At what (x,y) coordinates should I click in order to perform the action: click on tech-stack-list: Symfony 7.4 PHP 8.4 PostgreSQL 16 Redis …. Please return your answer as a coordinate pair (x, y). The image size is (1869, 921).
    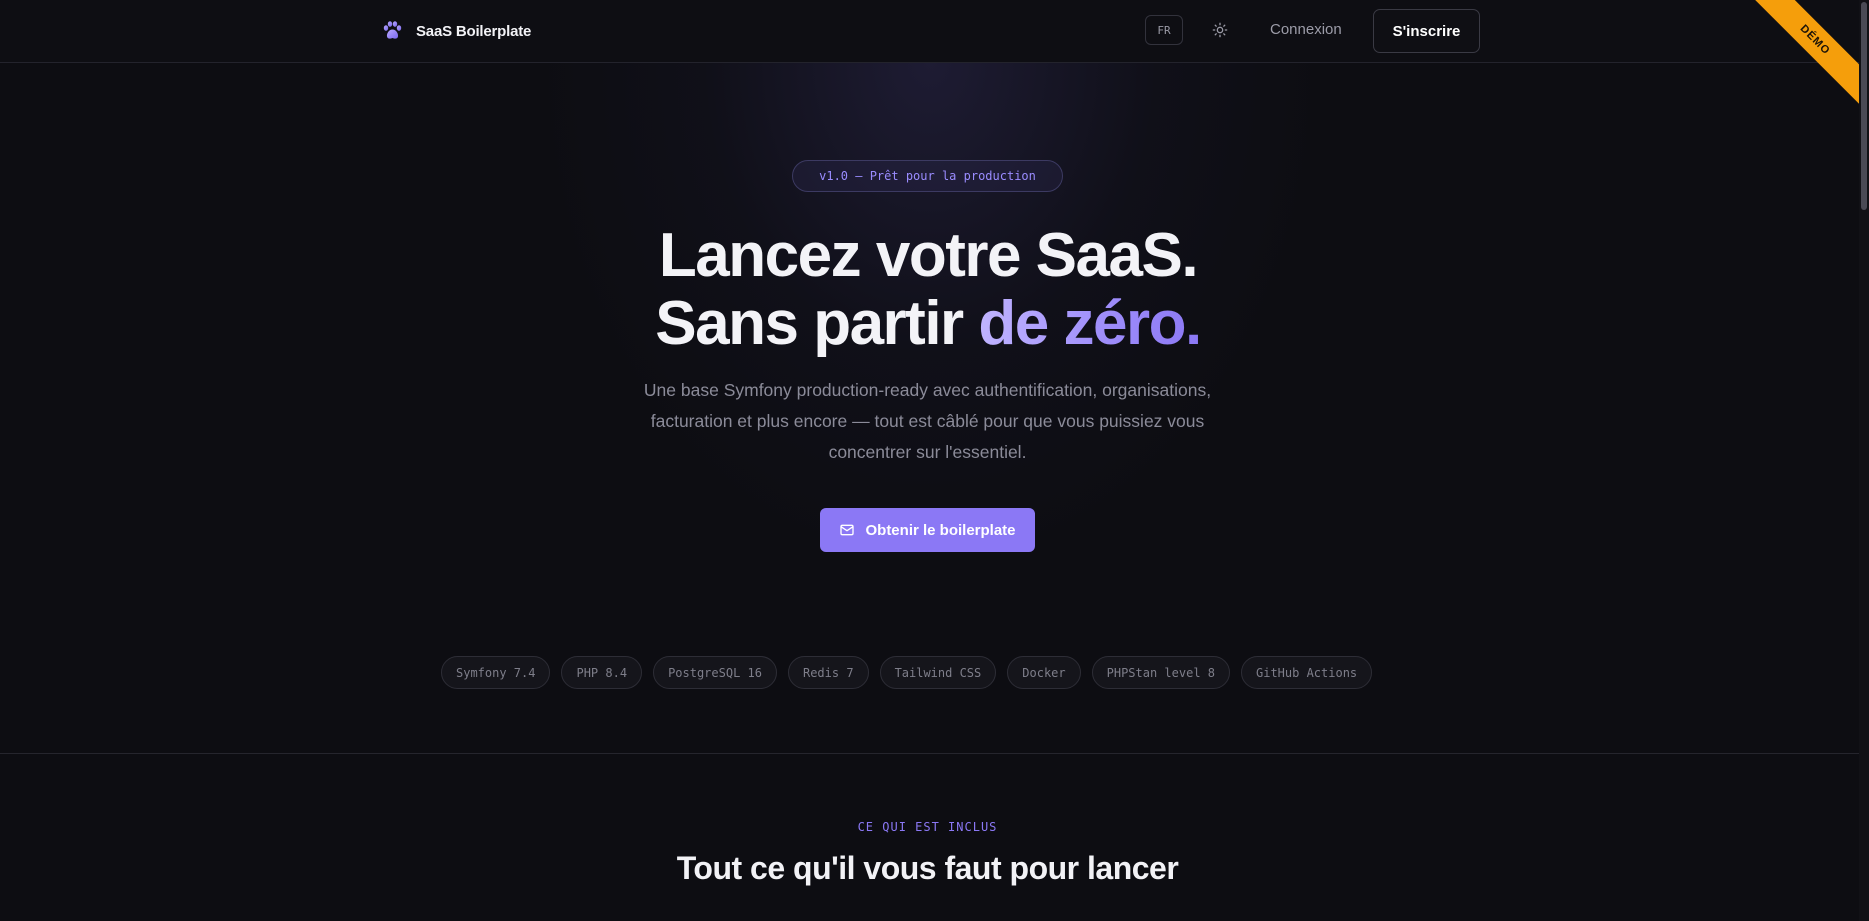
    Looking at the image, I should click on (907, 672).